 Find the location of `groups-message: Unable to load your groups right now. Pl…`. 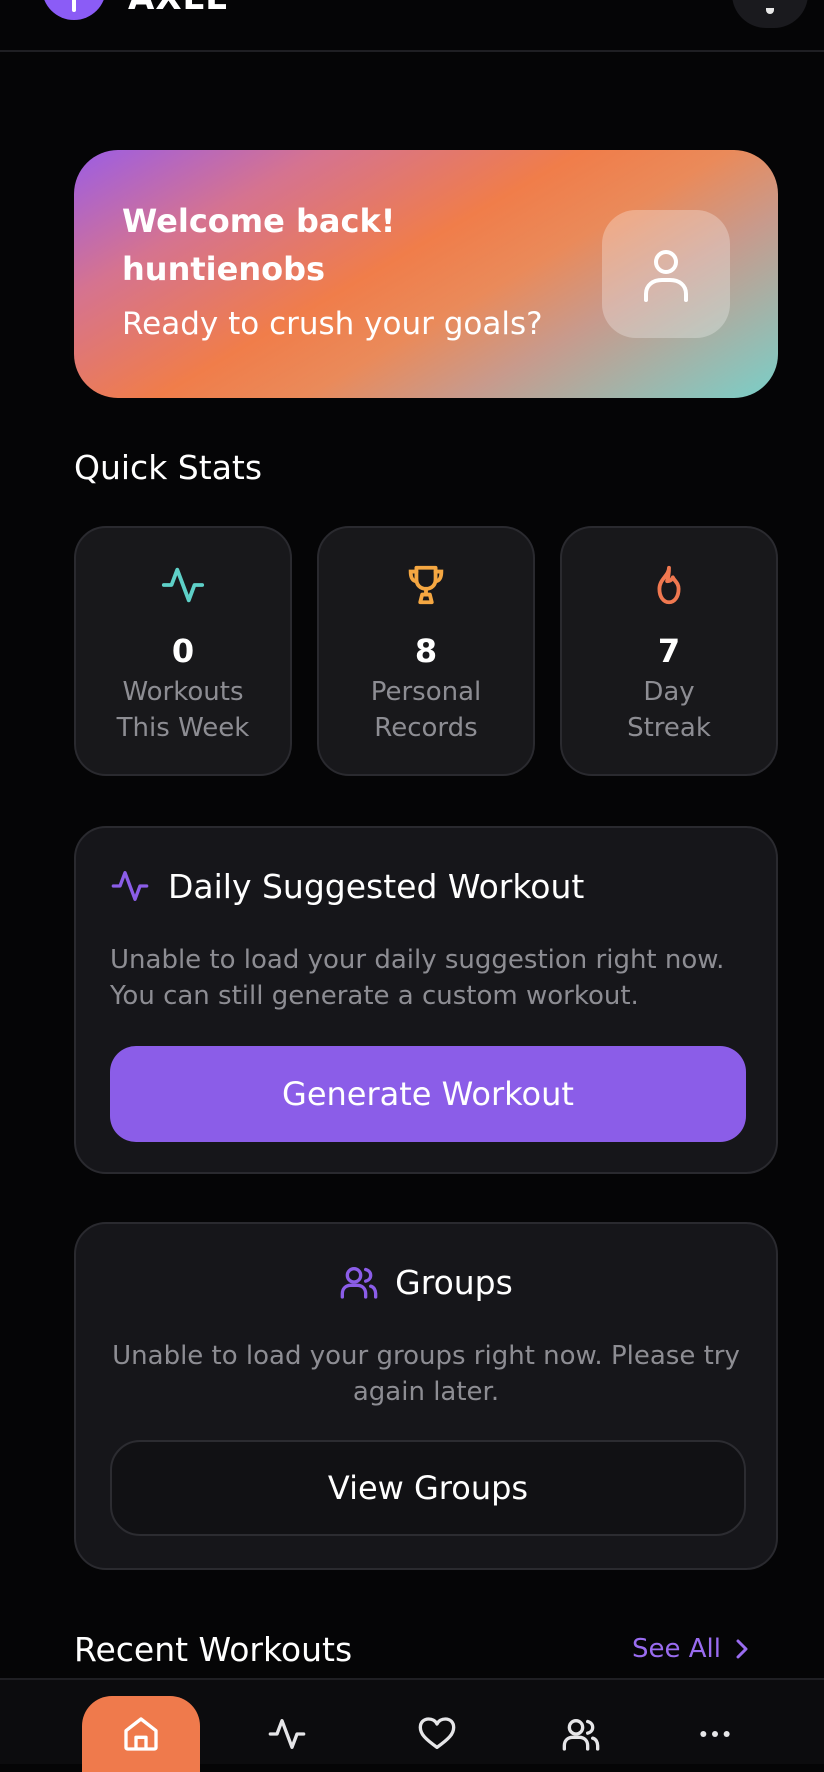

groups-message: Unable to load your groups right now. Pl… is located at coordinates (426, 1374).